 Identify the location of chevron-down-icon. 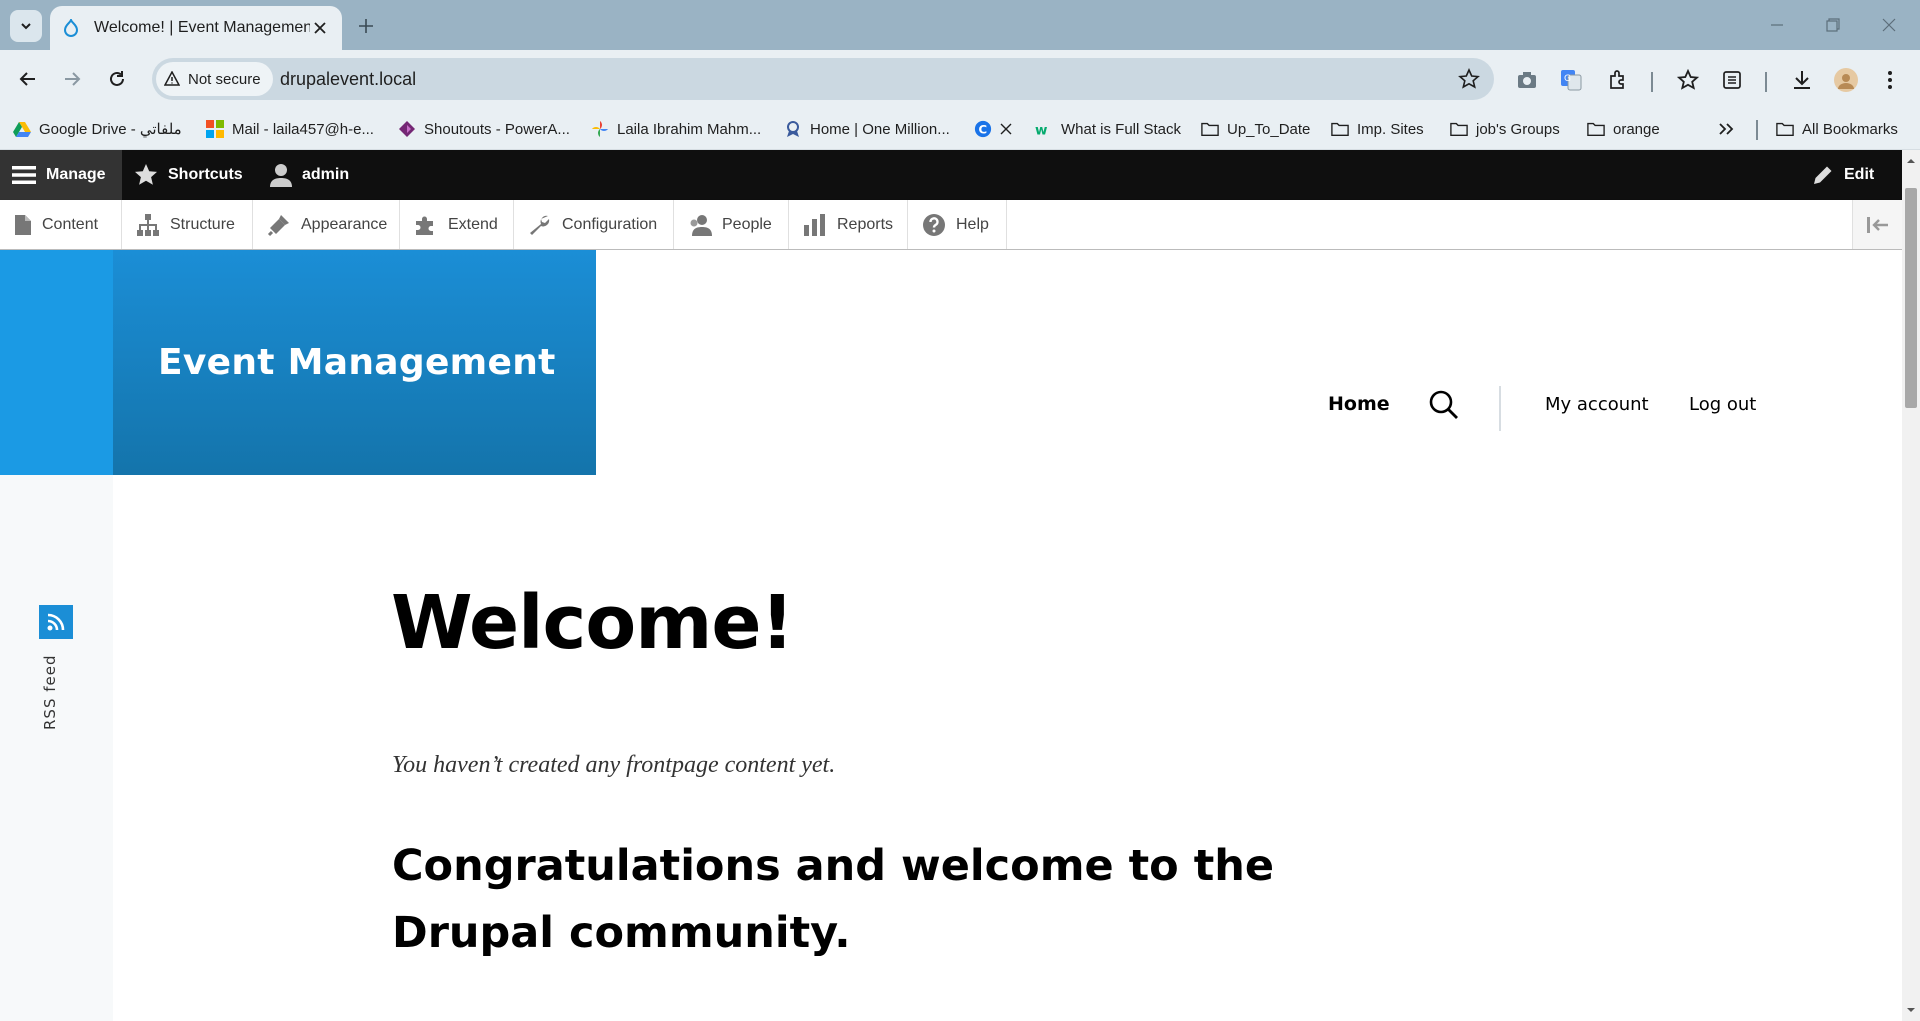
(26, 26).